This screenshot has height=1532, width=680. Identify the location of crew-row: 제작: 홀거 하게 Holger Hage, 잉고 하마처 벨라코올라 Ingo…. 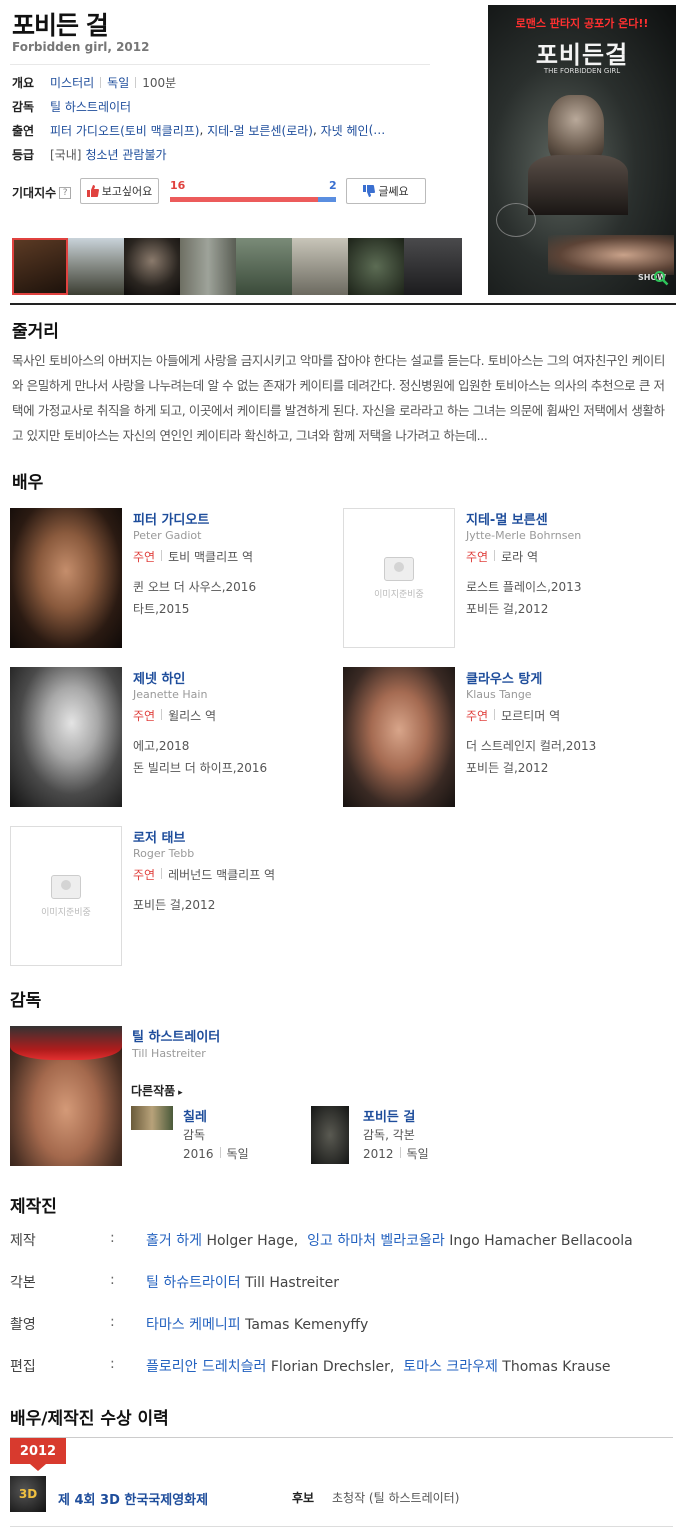
(321, 1239).